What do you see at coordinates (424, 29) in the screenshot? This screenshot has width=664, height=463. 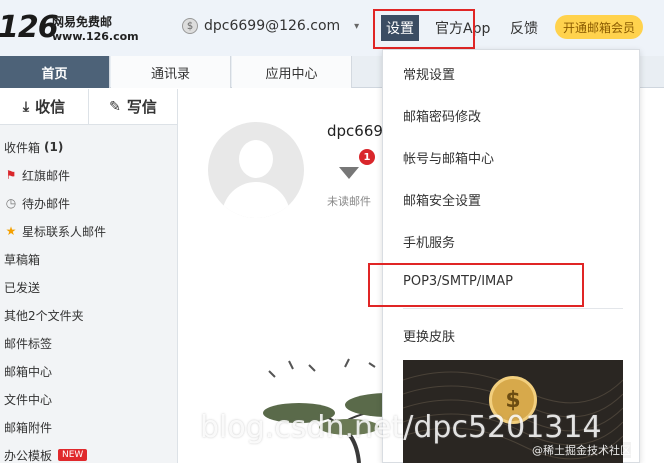 I see `highlight-box-settings` at bounding box center [424, 29].